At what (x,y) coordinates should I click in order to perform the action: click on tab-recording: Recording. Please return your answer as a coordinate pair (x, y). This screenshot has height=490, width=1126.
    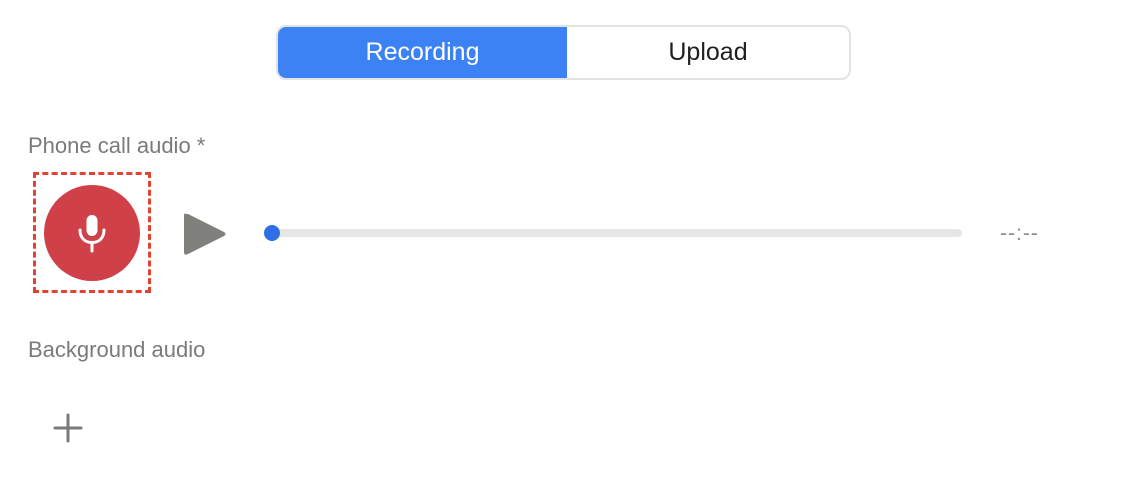
    Looking at the image, I should click on (422, 52).